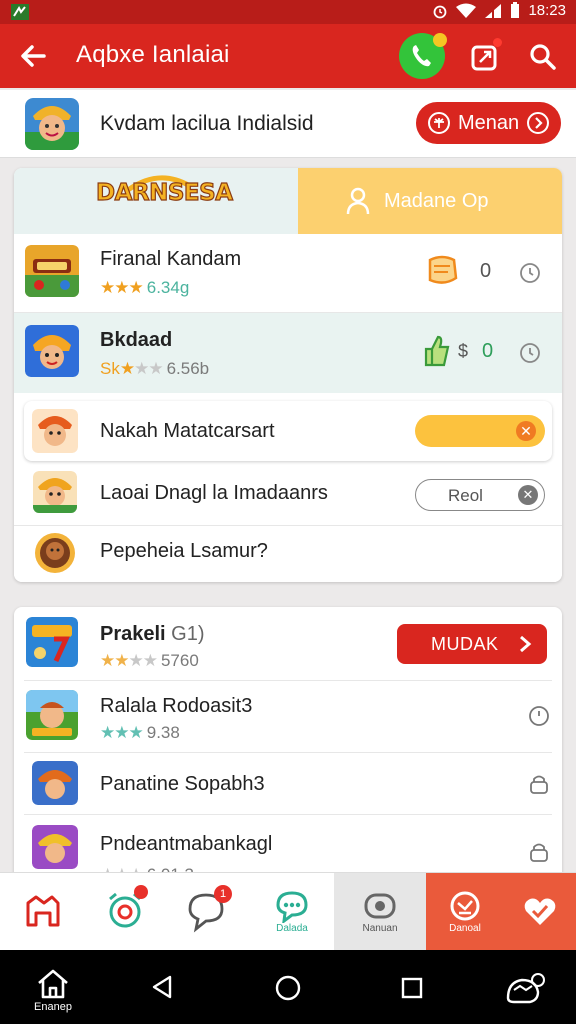  What do you see at coordinates (288, 56) in the screenshot?
I see `app-bar: Aqbxe Ianlaiai` at bounding box center [288, 56].